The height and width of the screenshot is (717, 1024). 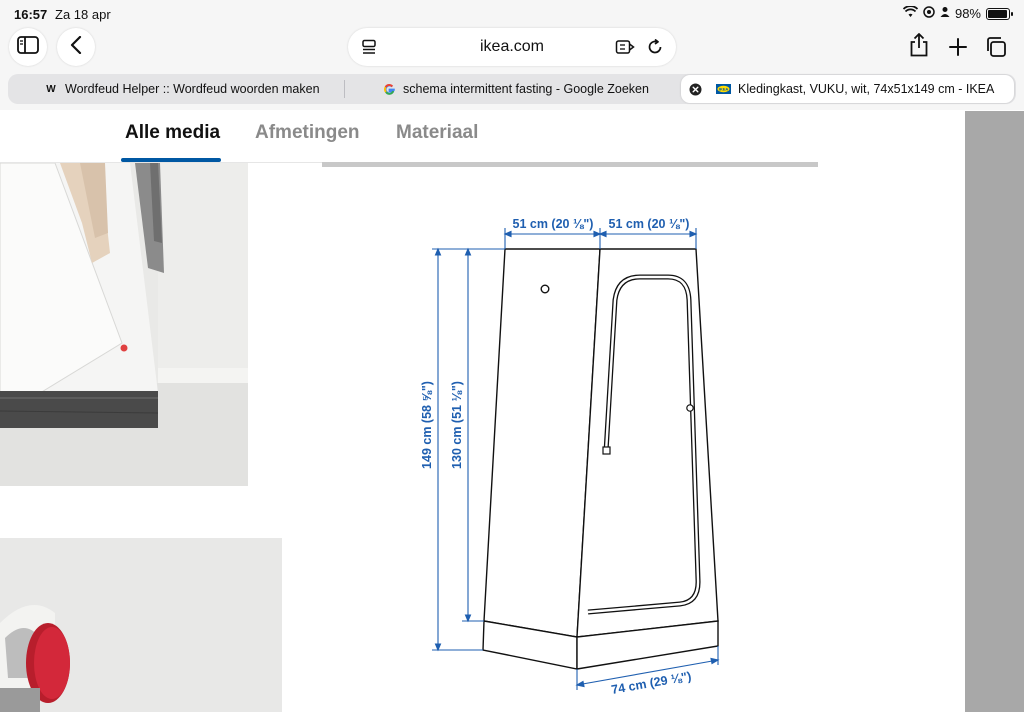 I want to click on battery-icon, so click(x=999, y=13).